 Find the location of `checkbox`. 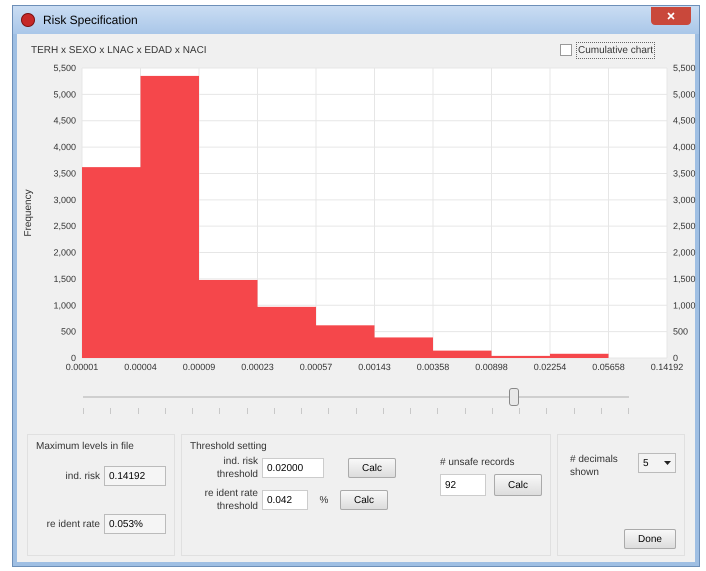

checkbox is located at coordinates (566, 50).